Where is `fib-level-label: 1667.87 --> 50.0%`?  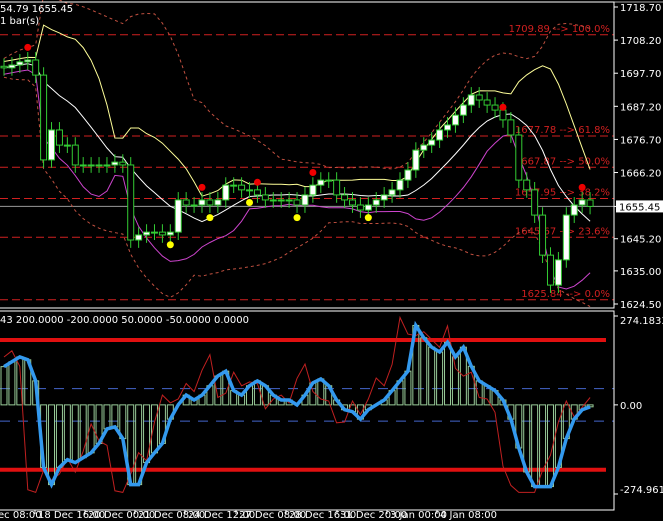 fib-level-label: 1667.87 --> 50.0% is located at coordinates (562, 161).